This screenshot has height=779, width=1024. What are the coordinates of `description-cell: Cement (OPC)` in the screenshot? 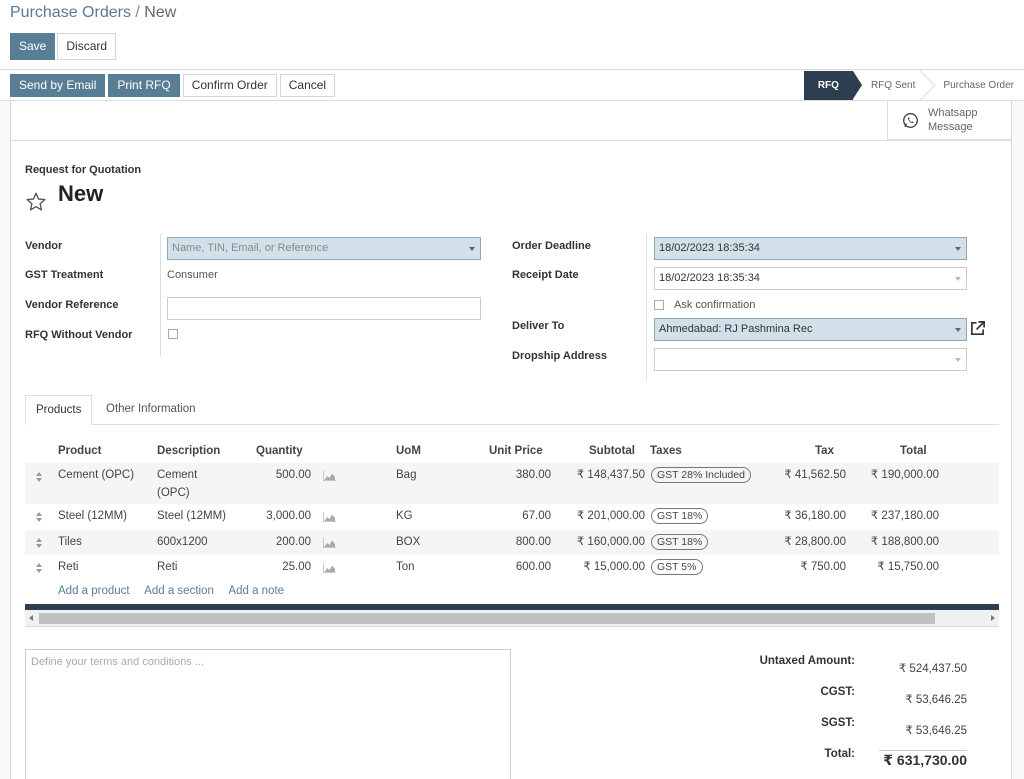 It's located at (177, 484).